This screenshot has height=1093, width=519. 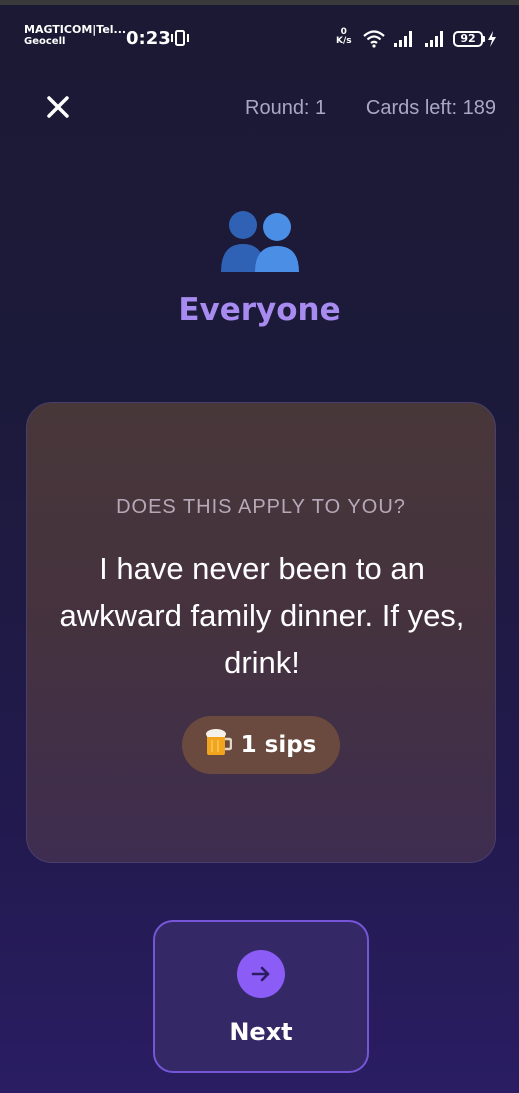 I want to click on close-icon, so click(x=58, y=109).